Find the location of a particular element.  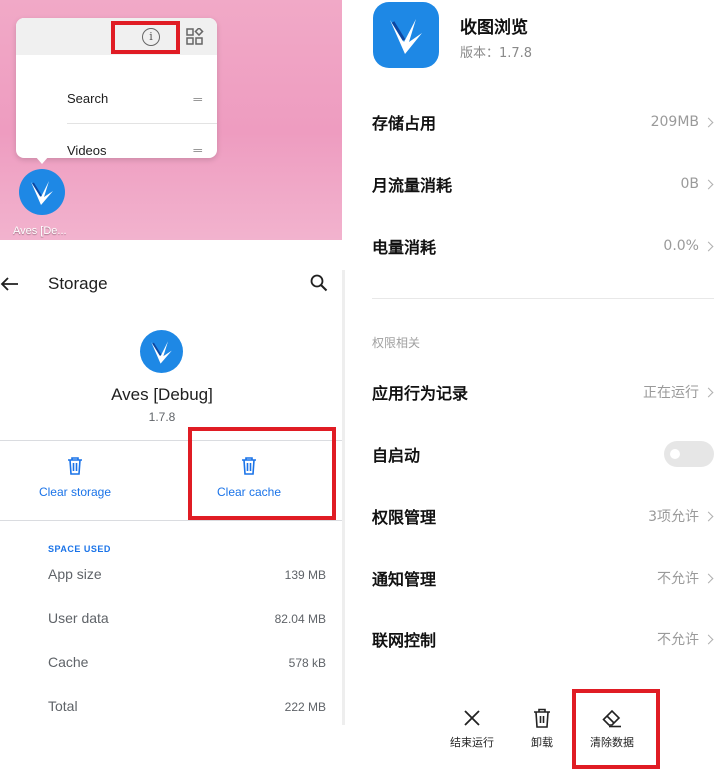

row-storage-usage: 存储占用 209MB is located at coordinates (543, 122).